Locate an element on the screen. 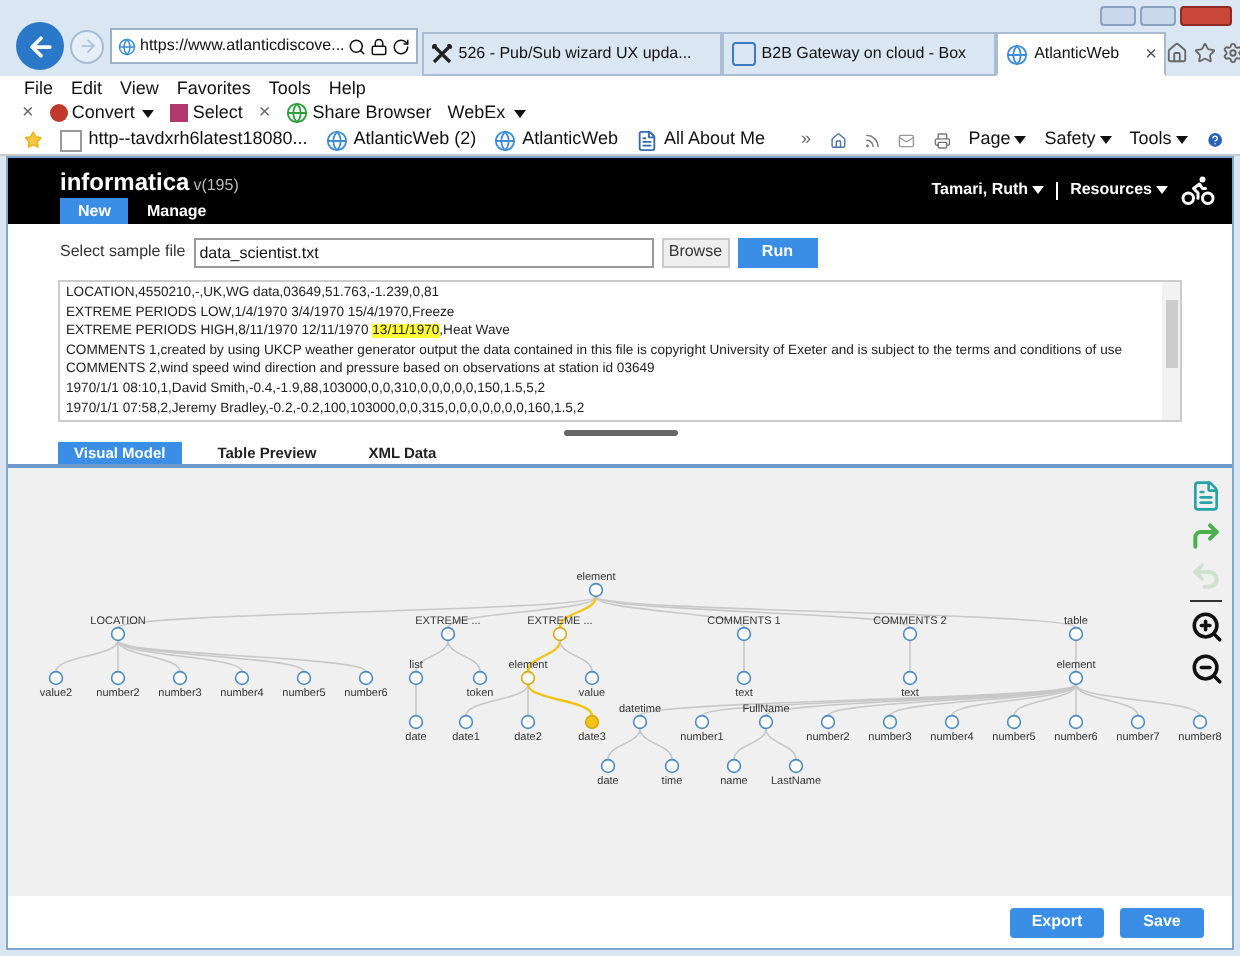 The width and height of the screenshot is (1240, 956). scrollbar is located at coordinates (1171, 351).